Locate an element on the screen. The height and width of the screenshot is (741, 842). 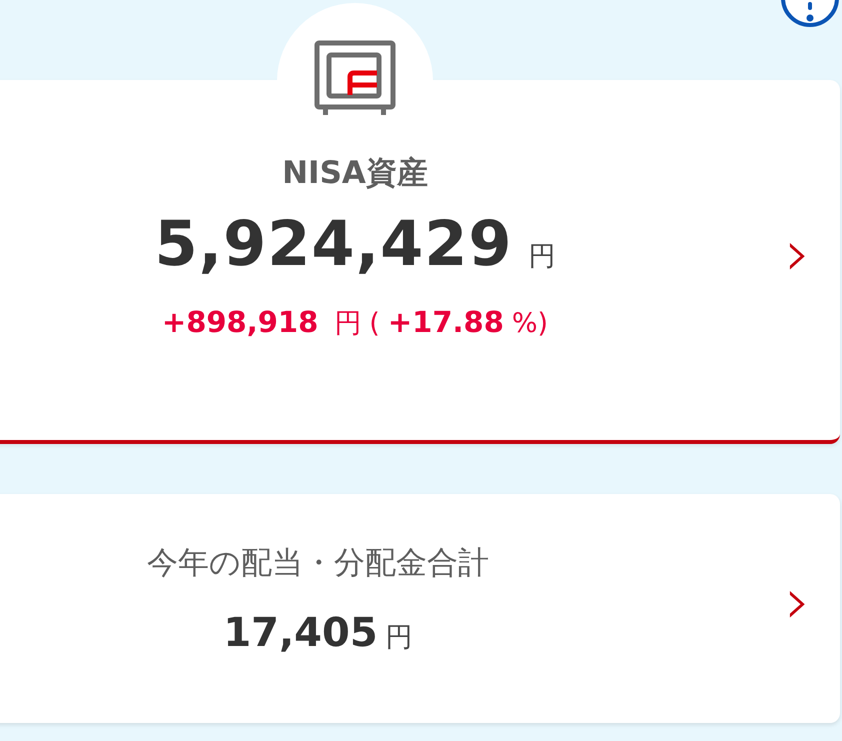
card-title: NISA資産 is located at coordinates (355, 173).